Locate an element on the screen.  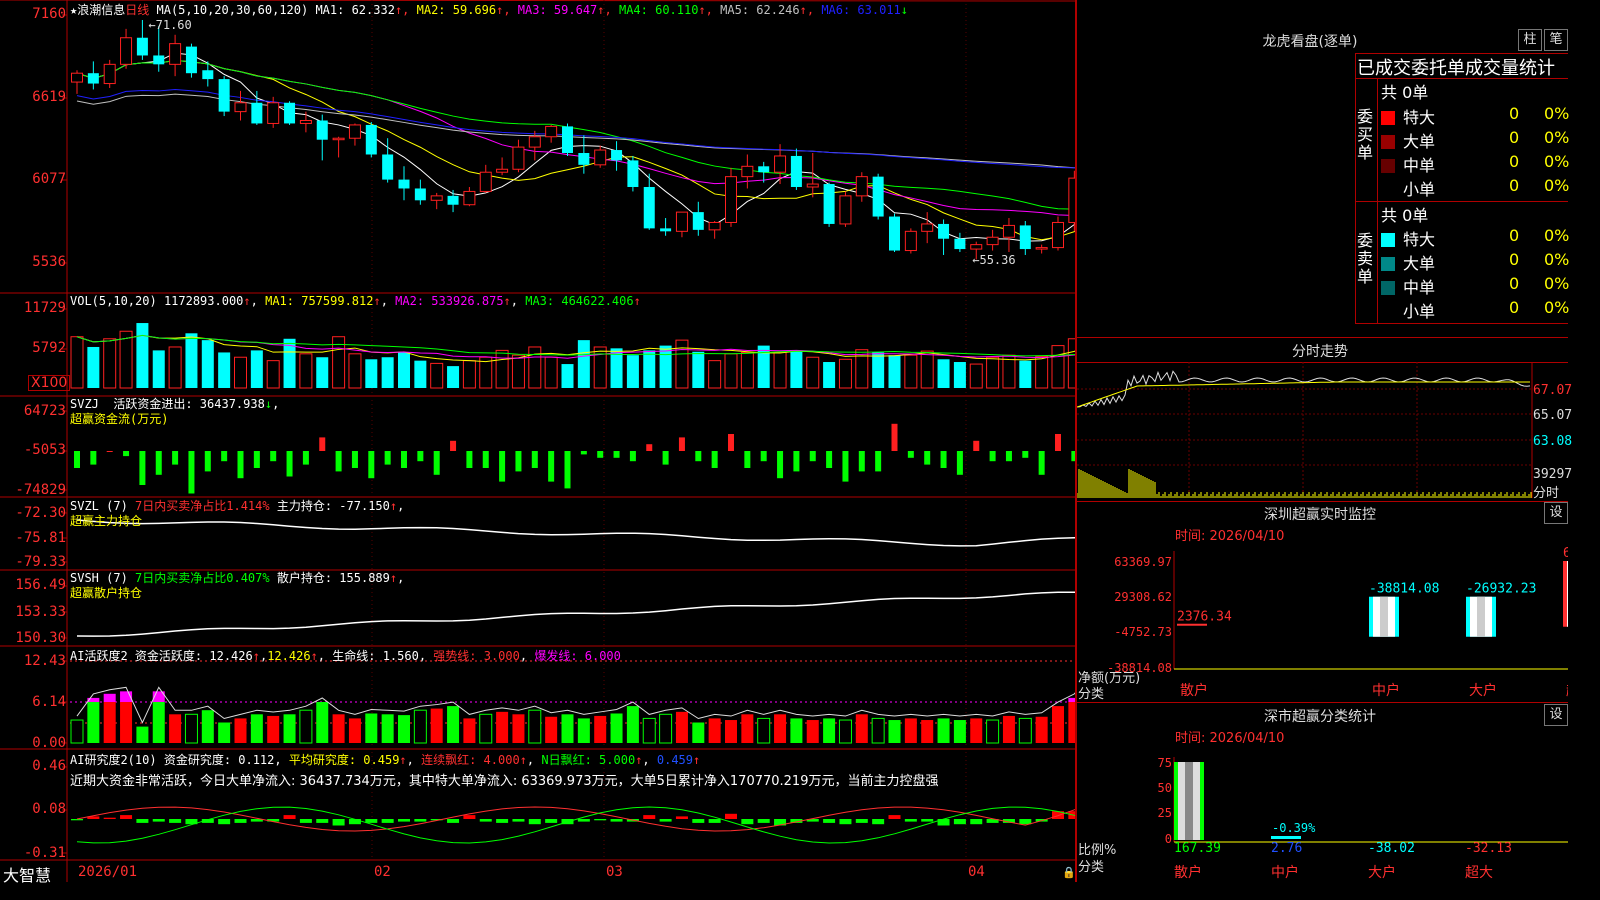
row-name: 大单 is located at coordinates (1419, 141).